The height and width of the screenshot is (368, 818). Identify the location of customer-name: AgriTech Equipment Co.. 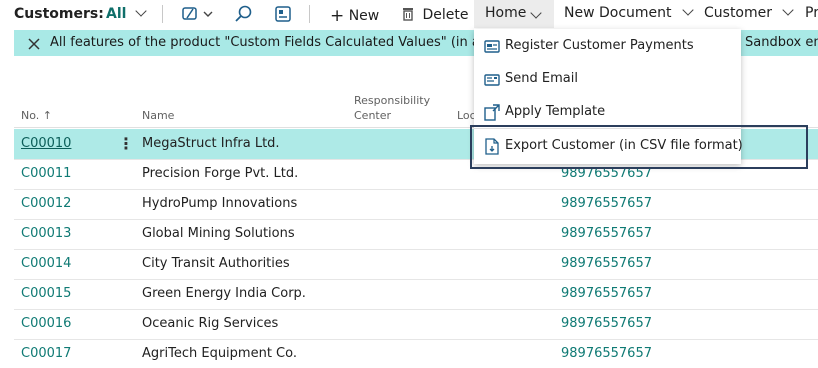
(219, 353).